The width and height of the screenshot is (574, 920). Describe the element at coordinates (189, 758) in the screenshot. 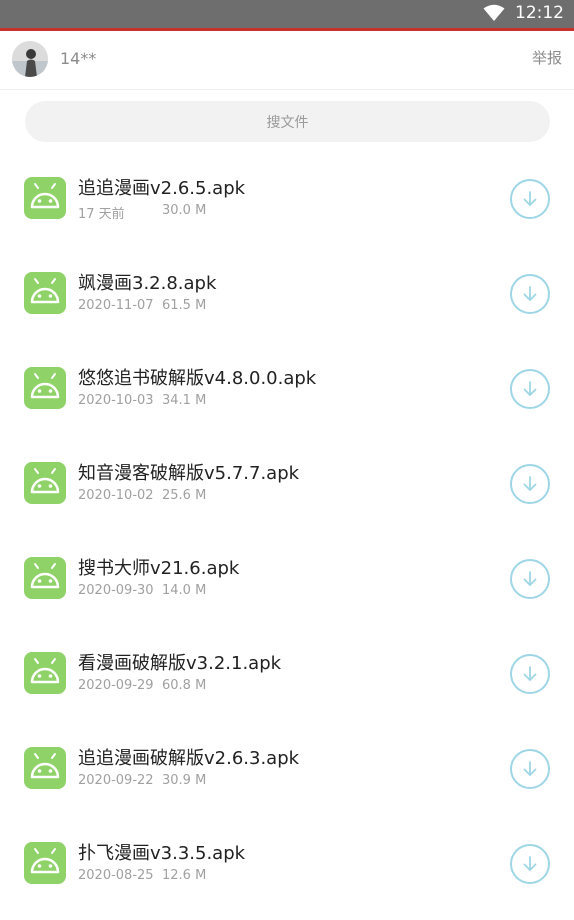

I see `file-name: 追追漫画破解版v2.6.3.apk` at that location.